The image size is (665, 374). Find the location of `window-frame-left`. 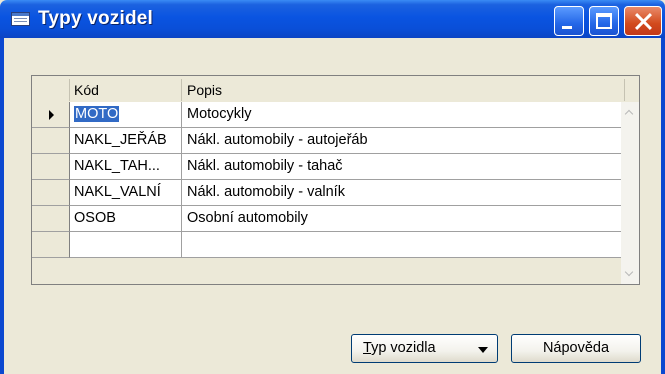

window-frame-left is located at coordinates (2, 206).